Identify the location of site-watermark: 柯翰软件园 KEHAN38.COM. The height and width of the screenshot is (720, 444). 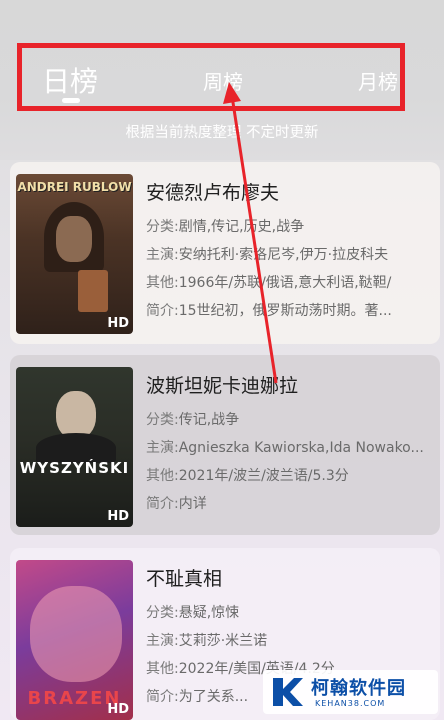
(350, 692).